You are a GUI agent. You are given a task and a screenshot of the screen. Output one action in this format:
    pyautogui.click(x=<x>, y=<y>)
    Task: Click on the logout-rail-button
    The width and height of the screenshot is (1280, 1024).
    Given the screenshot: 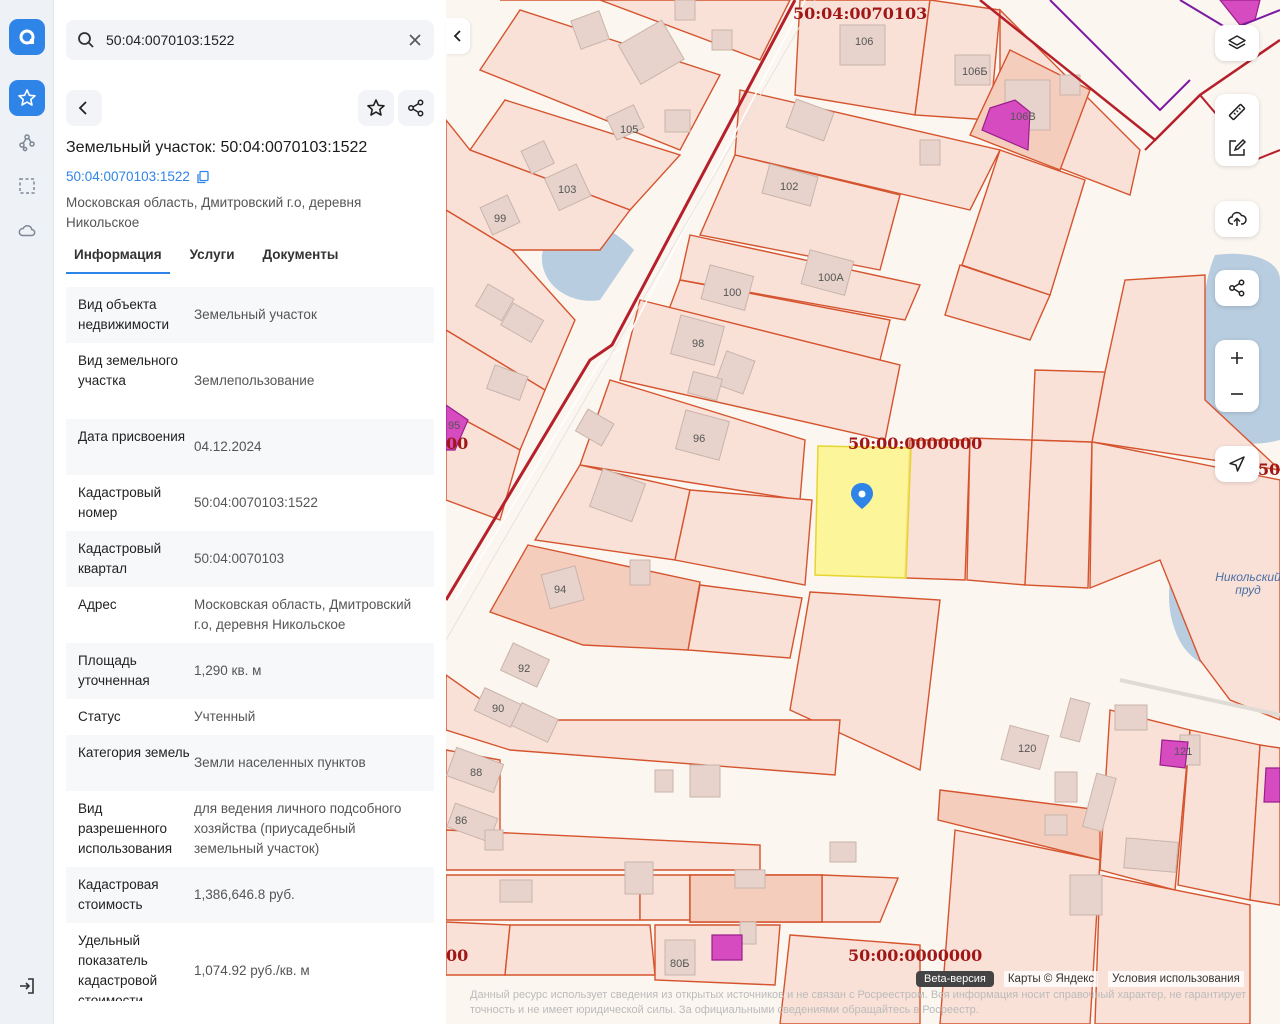 What is the action you would take?
    pyautogui.click(x=27, y=986)
    